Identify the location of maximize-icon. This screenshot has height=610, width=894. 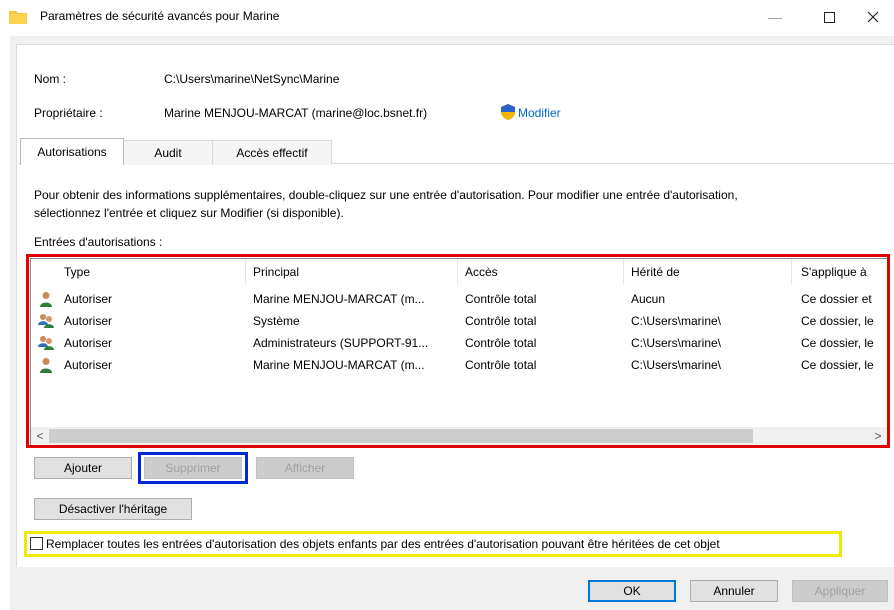
(829, 17).